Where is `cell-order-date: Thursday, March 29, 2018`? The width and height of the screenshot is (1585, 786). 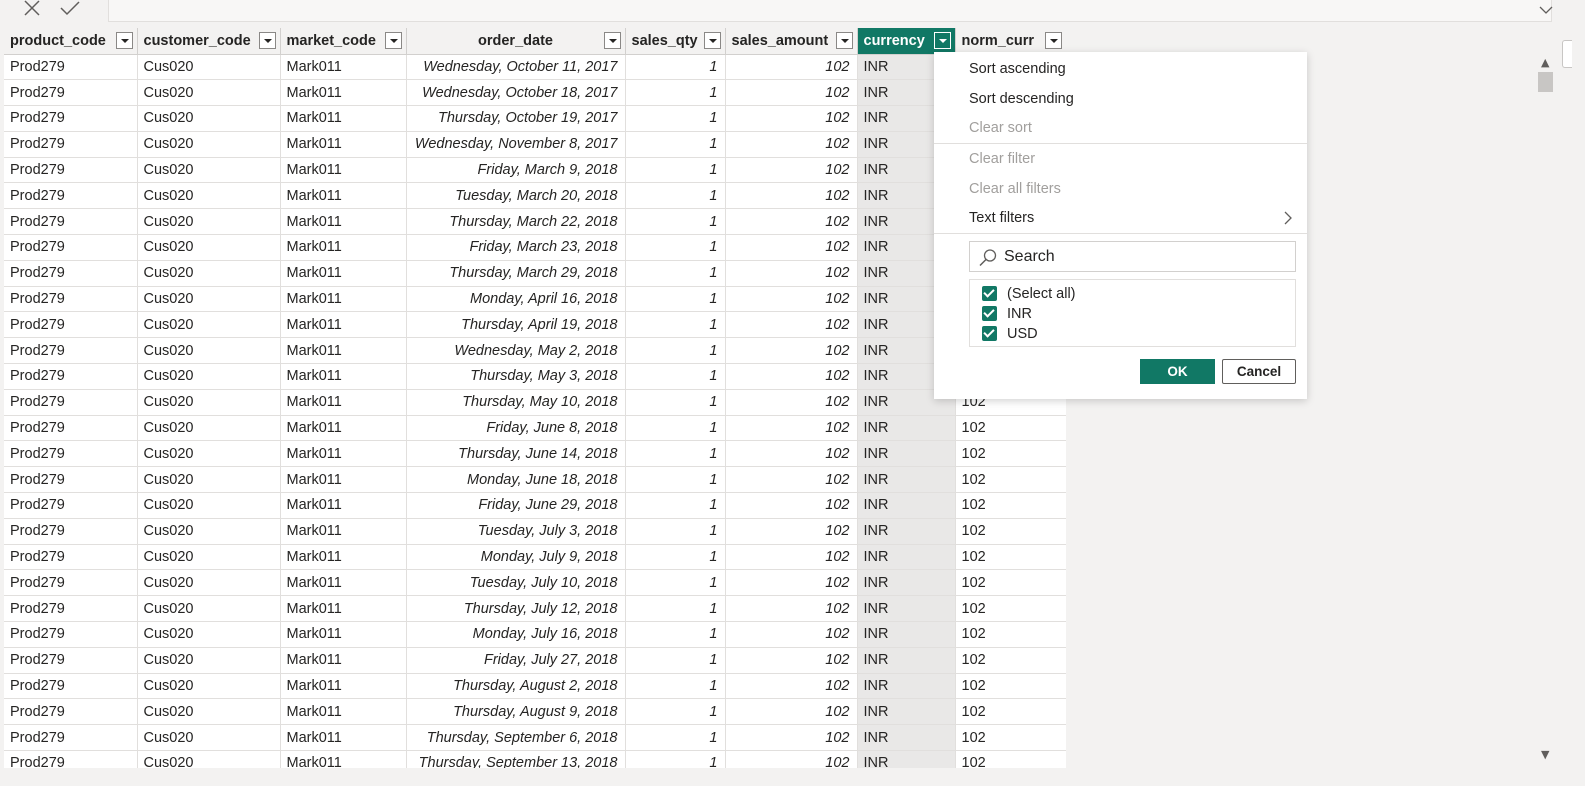
cell-order-date: Thursday, March 29, 2018 is located at coordinates (516, 273).